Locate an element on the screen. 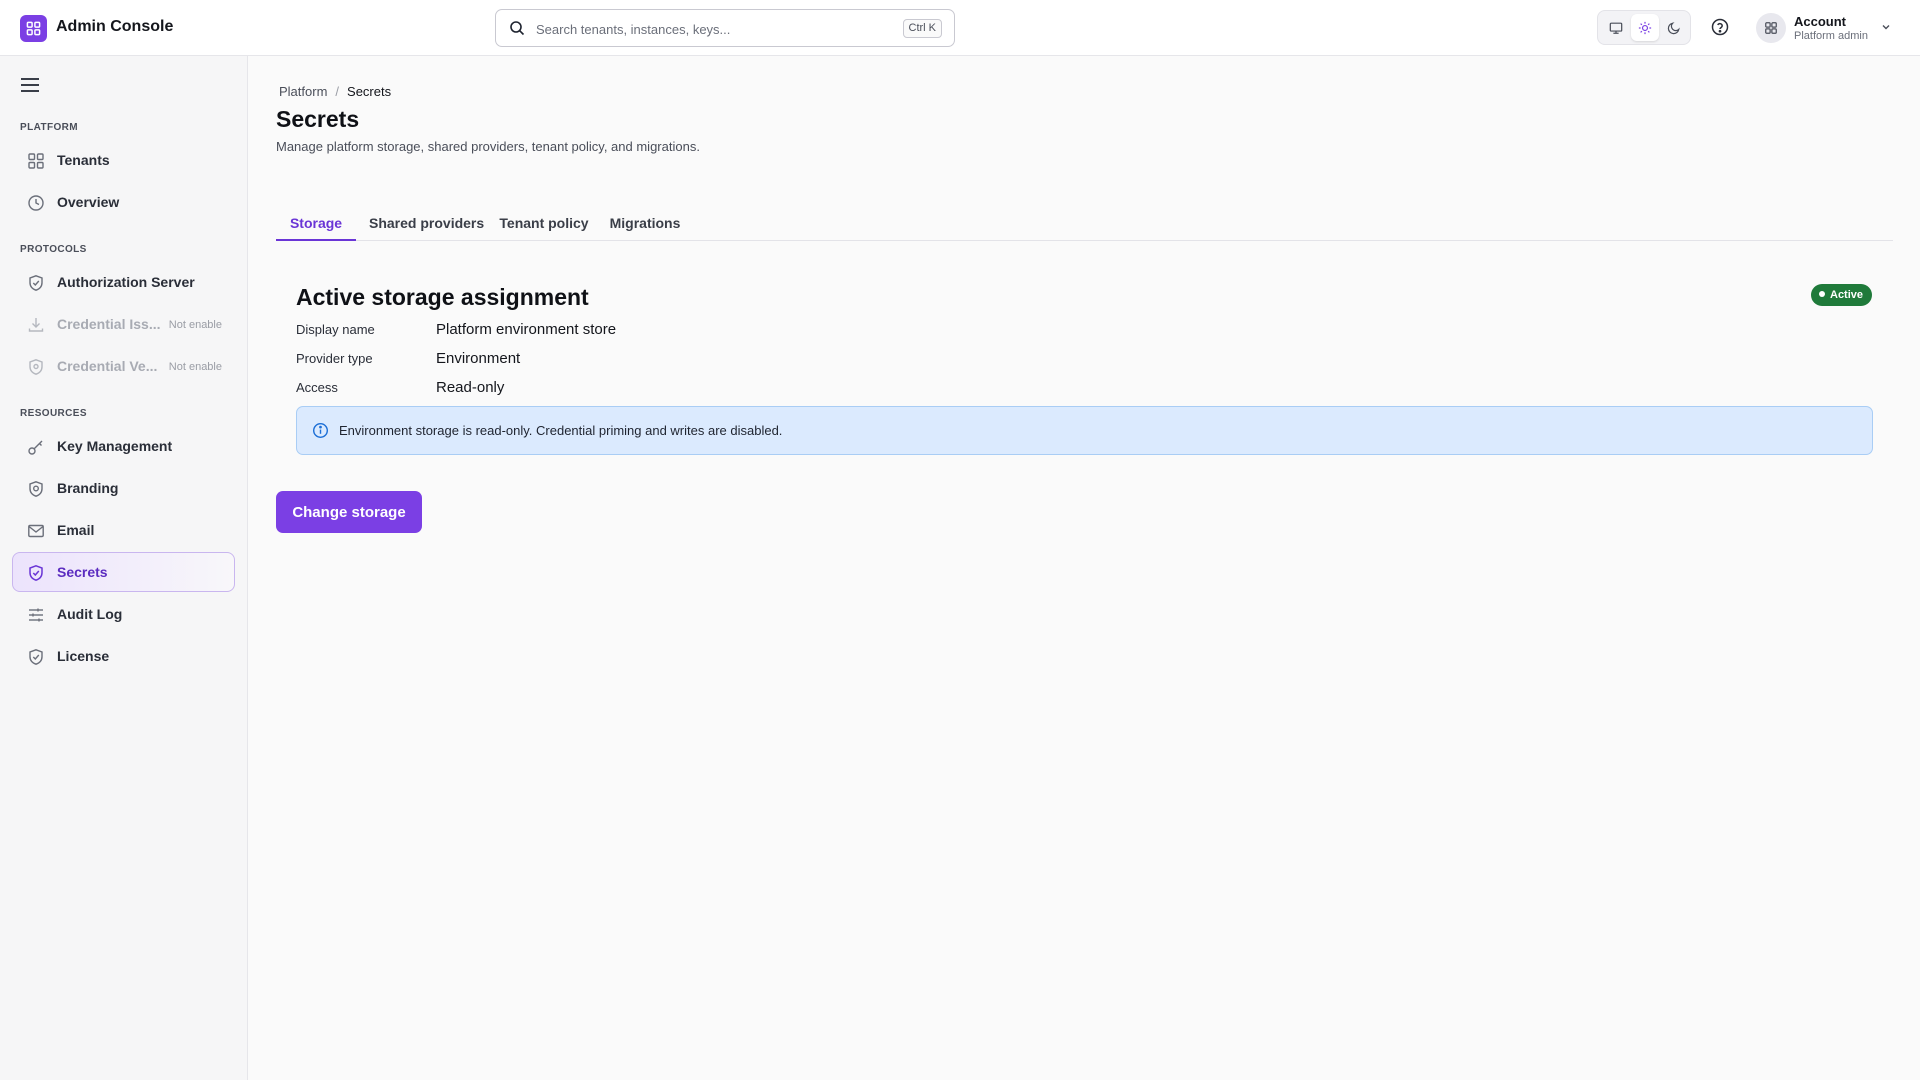 The width and height of the screenshot is (1920, 1080). status-badge: Active is located at coordinates (1842, 295).